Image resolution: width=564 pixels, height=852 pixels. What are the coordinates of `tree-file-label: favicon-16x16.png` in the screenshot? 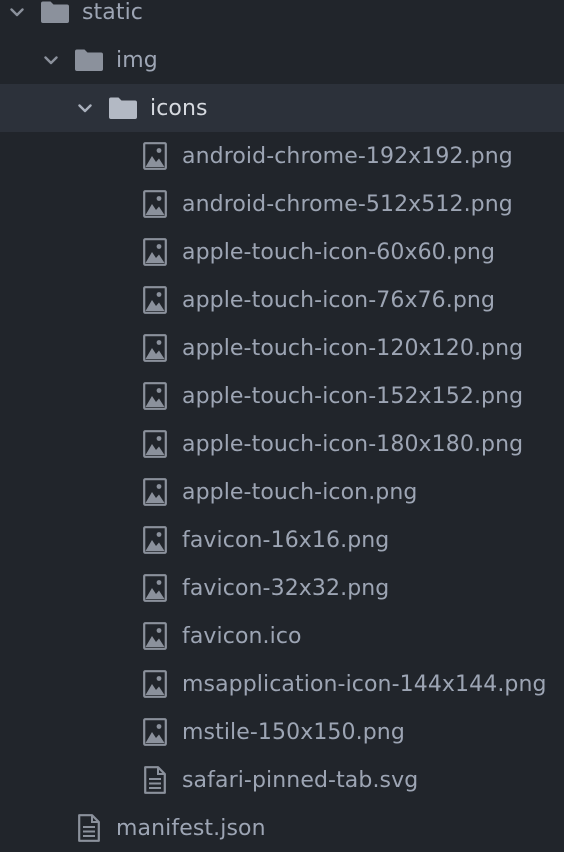 It's located at (286, 540).